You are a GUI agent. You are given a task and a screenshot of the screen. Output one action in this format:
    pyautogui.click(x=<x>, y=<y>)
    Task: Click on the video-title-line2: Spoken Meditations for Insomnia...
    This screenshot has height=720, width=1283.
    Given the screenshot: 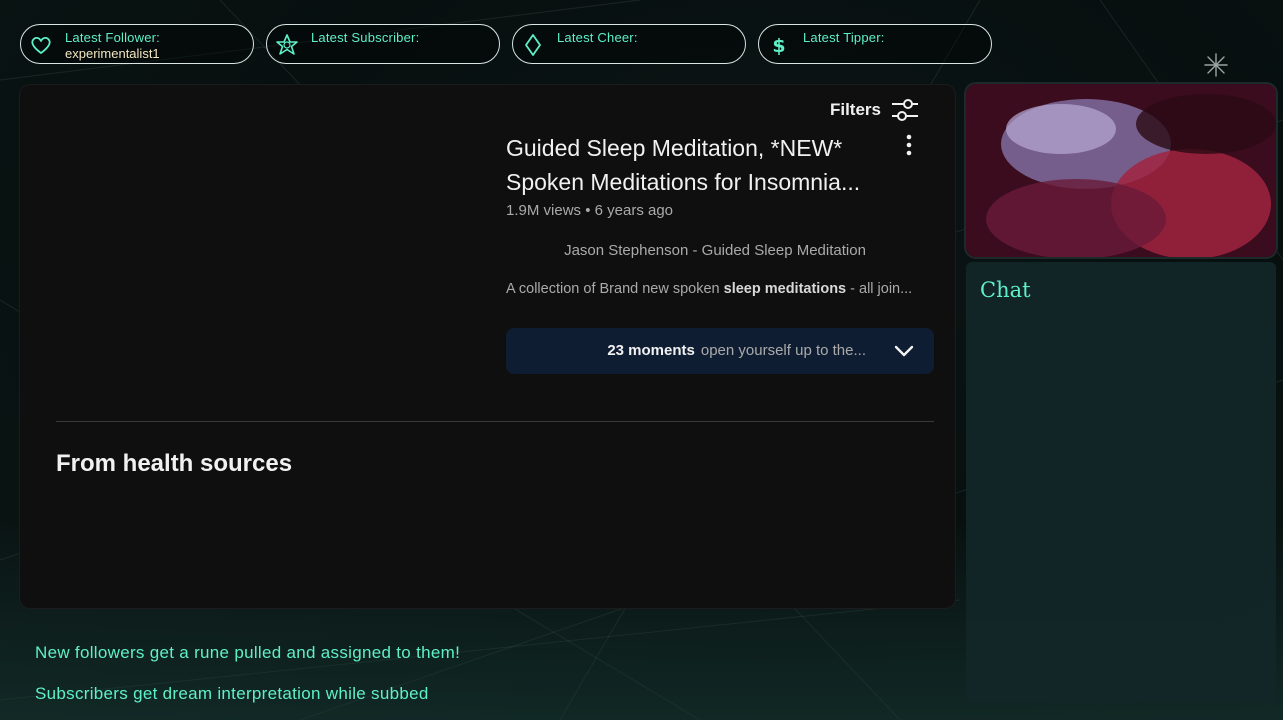 What is the action you would take?
    pyautogui.click(x=683, y=182)
    